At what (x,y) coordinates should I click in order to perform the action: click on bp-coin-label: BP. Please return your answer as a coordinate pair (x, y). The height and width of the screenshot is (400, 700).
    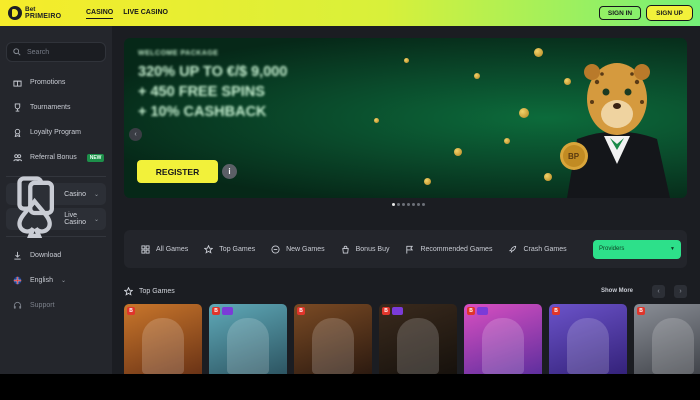
    Looking at the image, I should click on (574, 156).